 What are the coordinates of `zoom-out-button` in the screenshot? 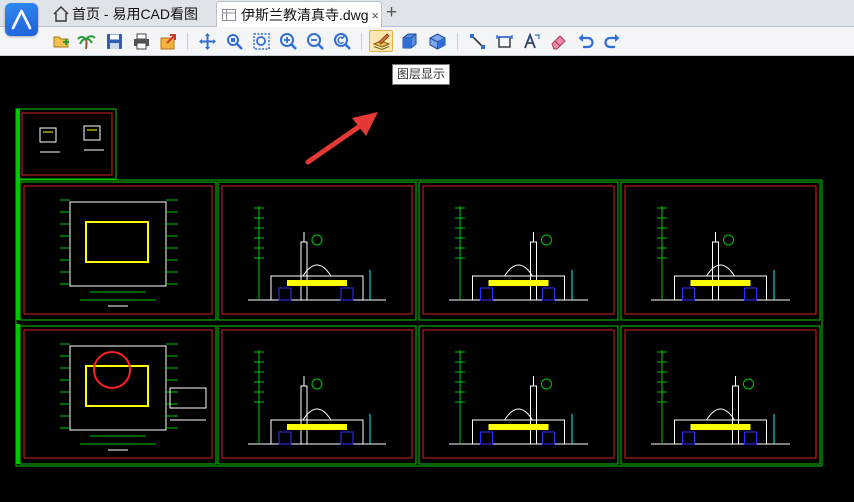 It's located at (315, 41).